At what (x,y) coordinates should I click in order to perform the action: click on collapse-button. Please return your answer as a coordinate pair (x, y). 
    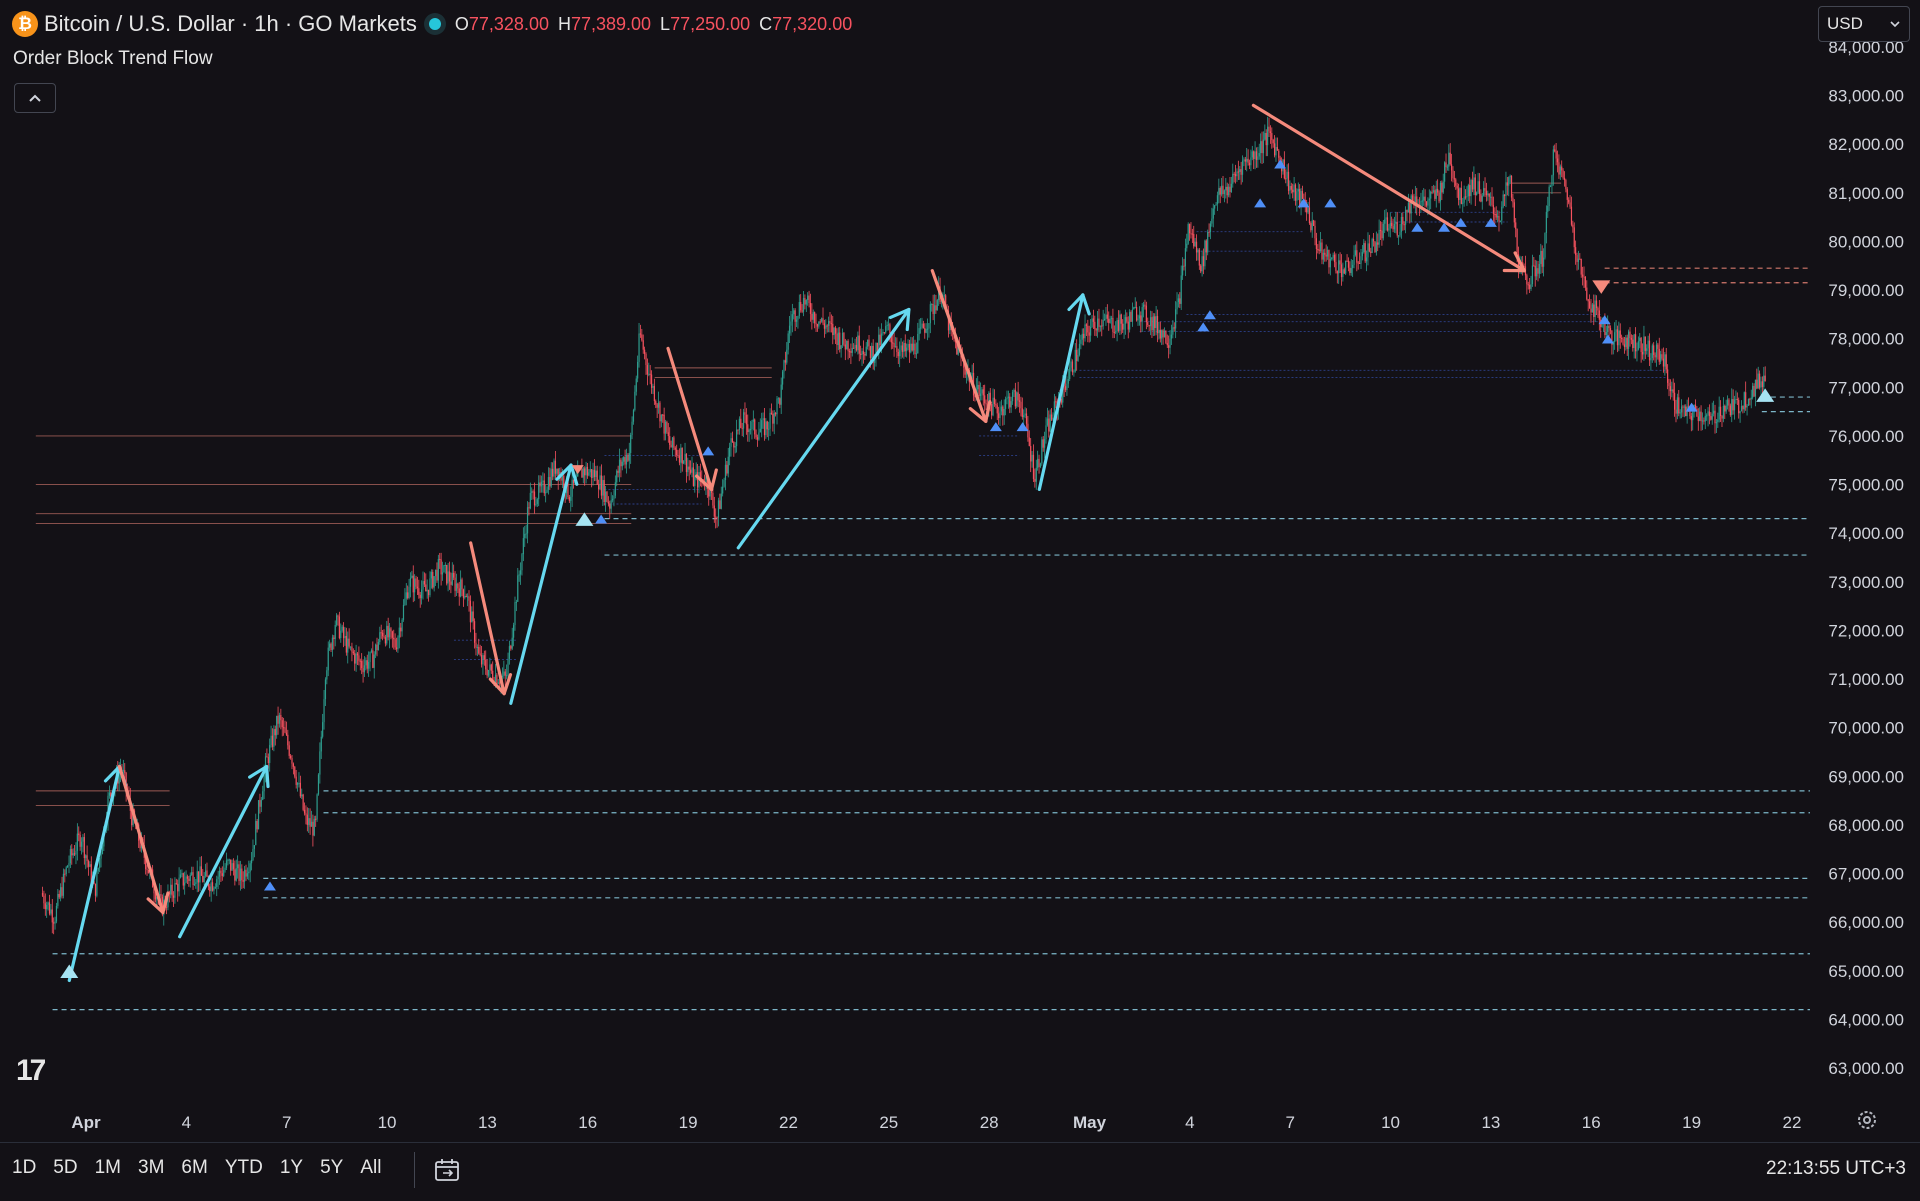
    Looking at the image, I should click on (35, 98).